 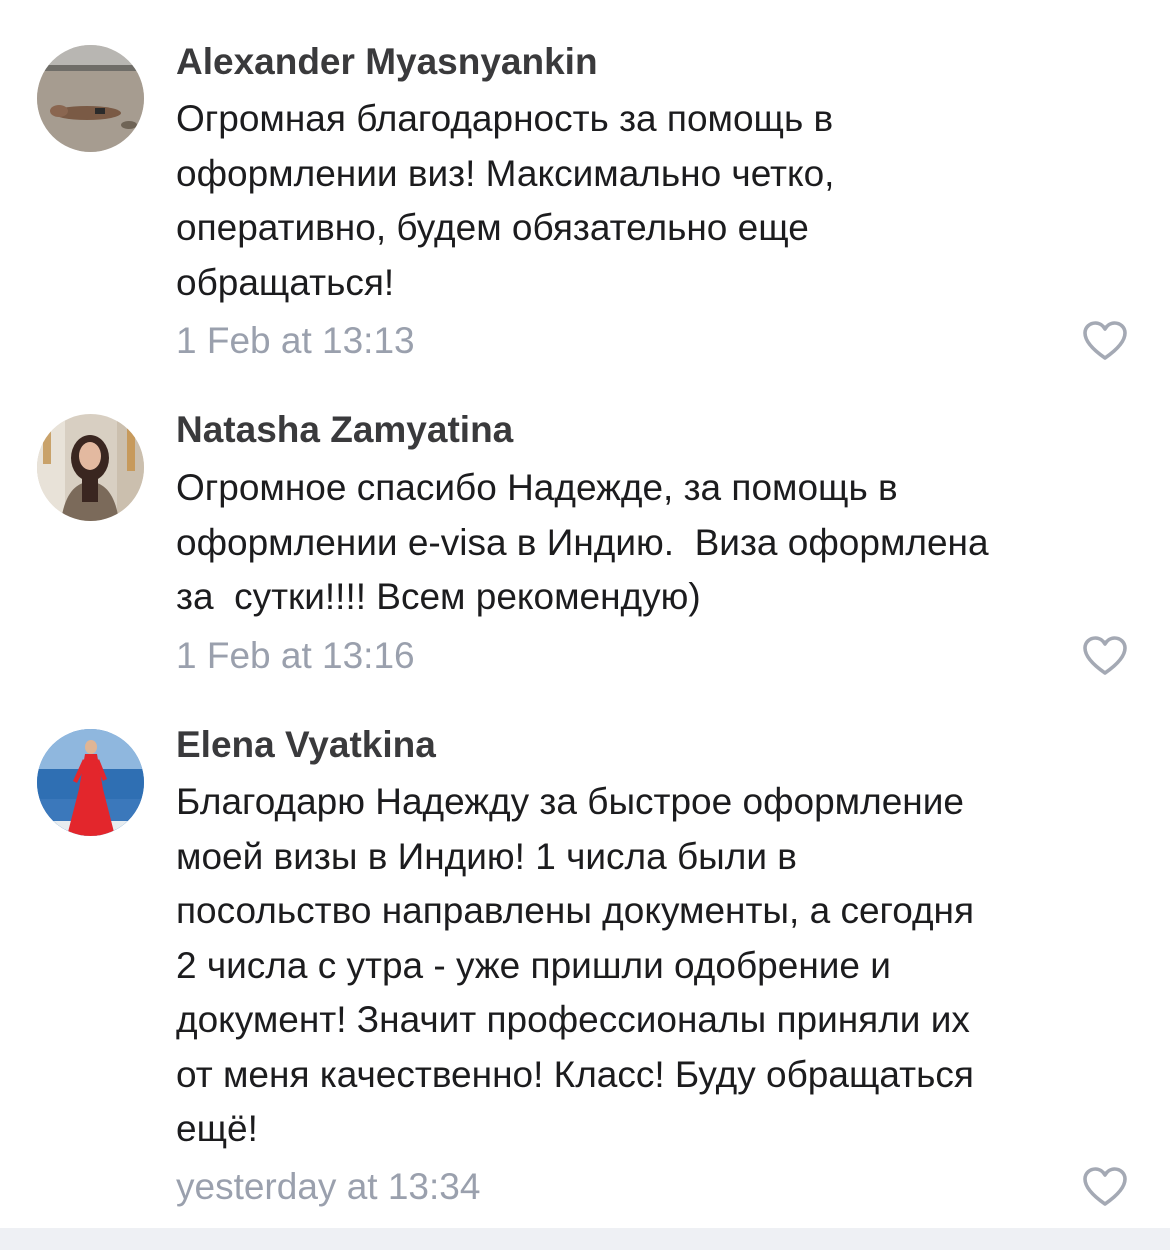 What do you see at coordinates (306, 745) in the screenshot?
I see `comment-author: Elena Vyatkina` at bounding box center [306, 745].